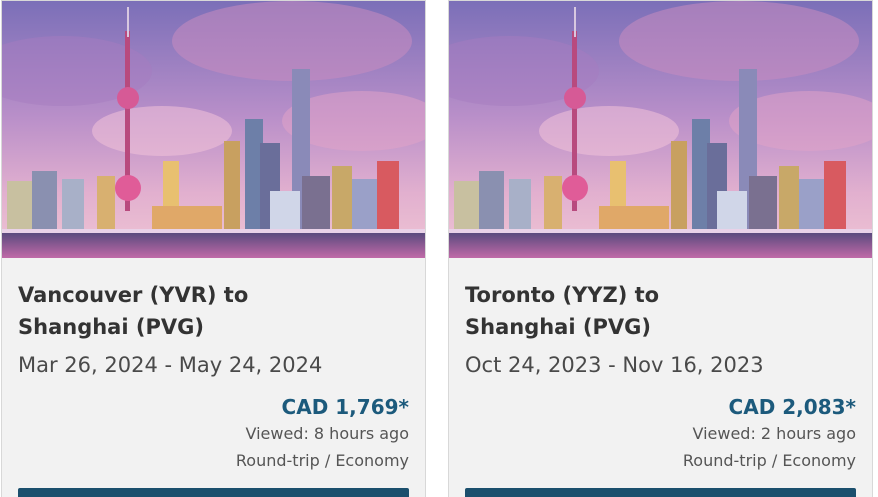 The height and width of the screenshot is (497, 878). What do you see at coordinates (148, 311) in the screenshot?
I see `route-title: Vancouver (YVR) to Shanghai (PVG)` at bounding box center [148, 311].